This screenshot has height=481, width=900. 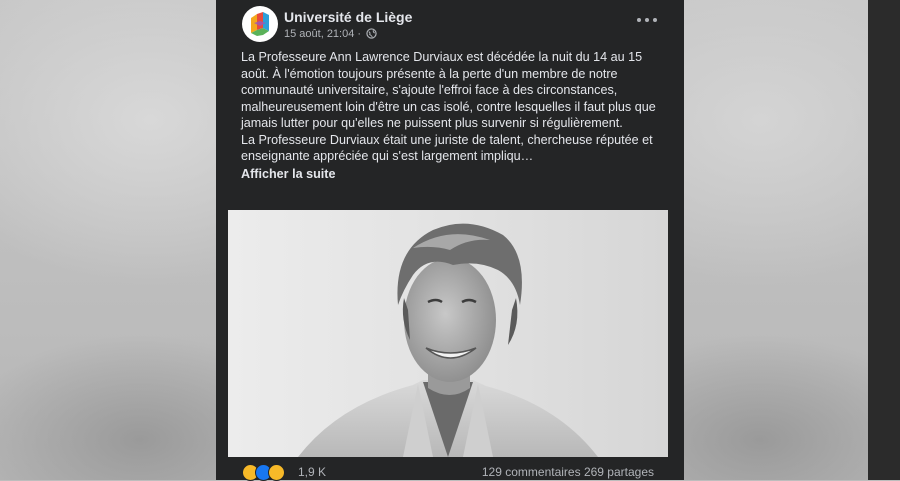 What do you see at coordinates (457, 25) in the screenshot?
I see `post-header: Université de Liège 15 août, 21:04 ·` at bounding box center [457, 25].